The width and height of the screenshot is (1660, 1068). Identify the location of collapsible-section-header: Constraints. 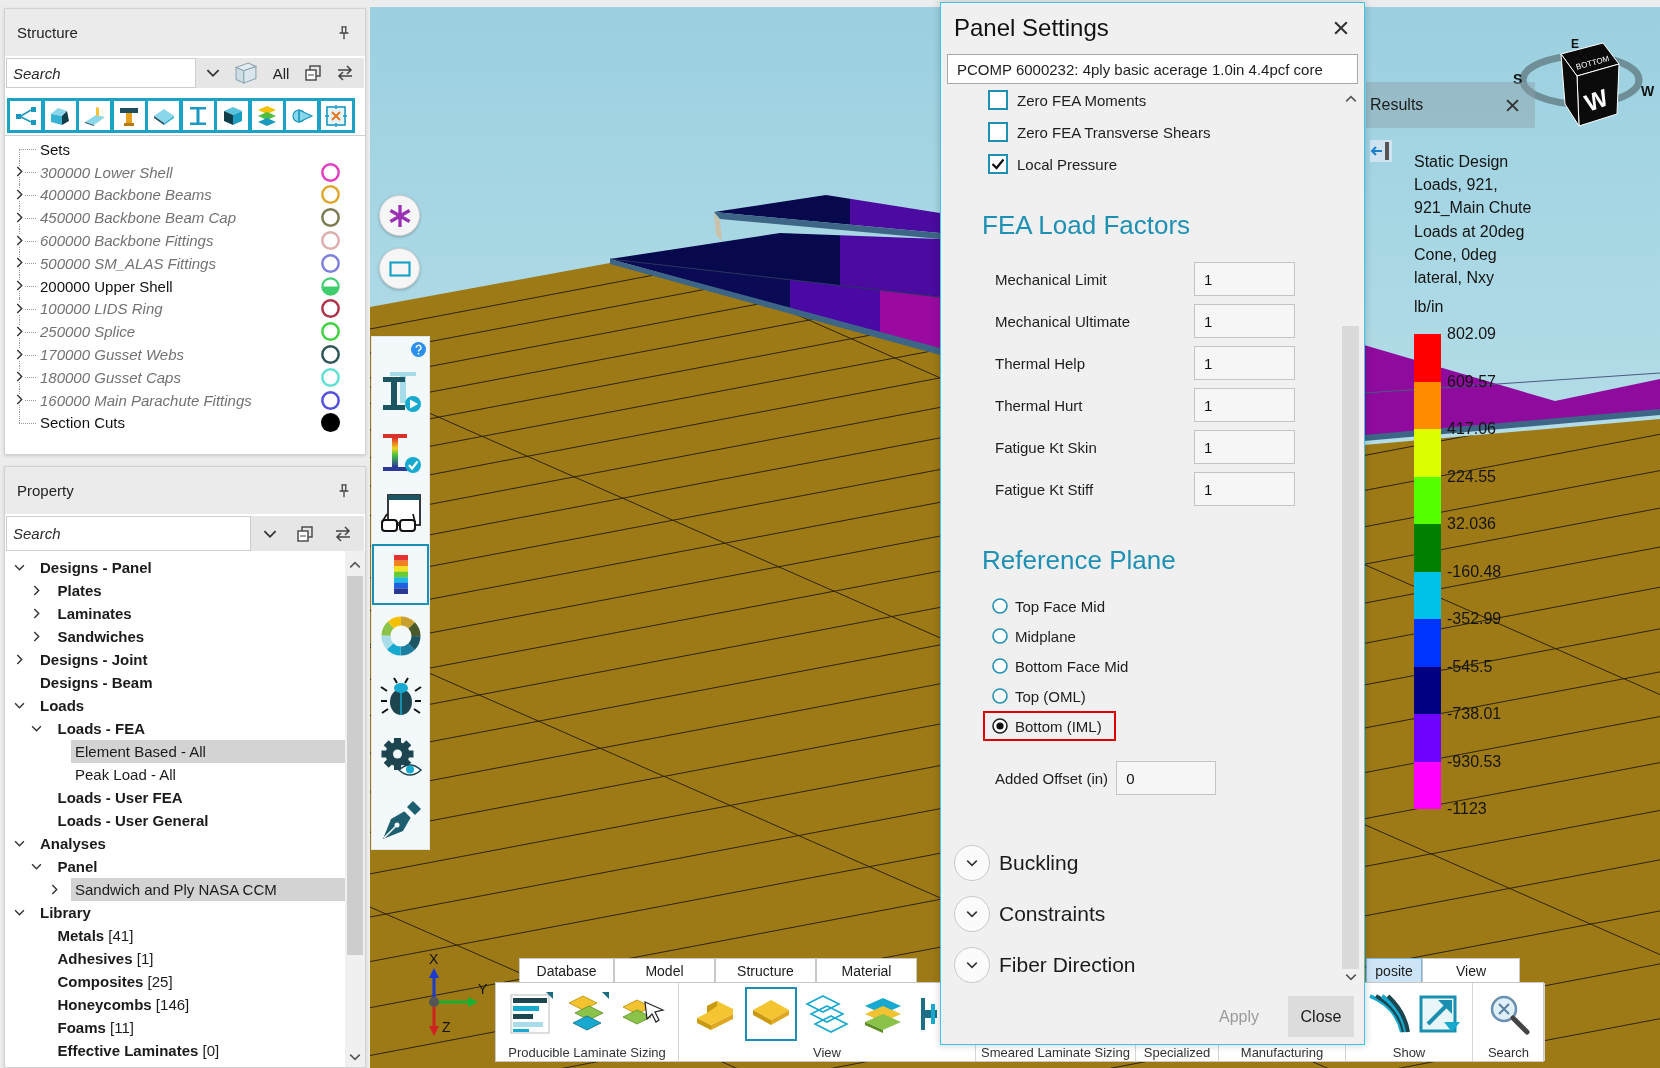
(1023, 913).